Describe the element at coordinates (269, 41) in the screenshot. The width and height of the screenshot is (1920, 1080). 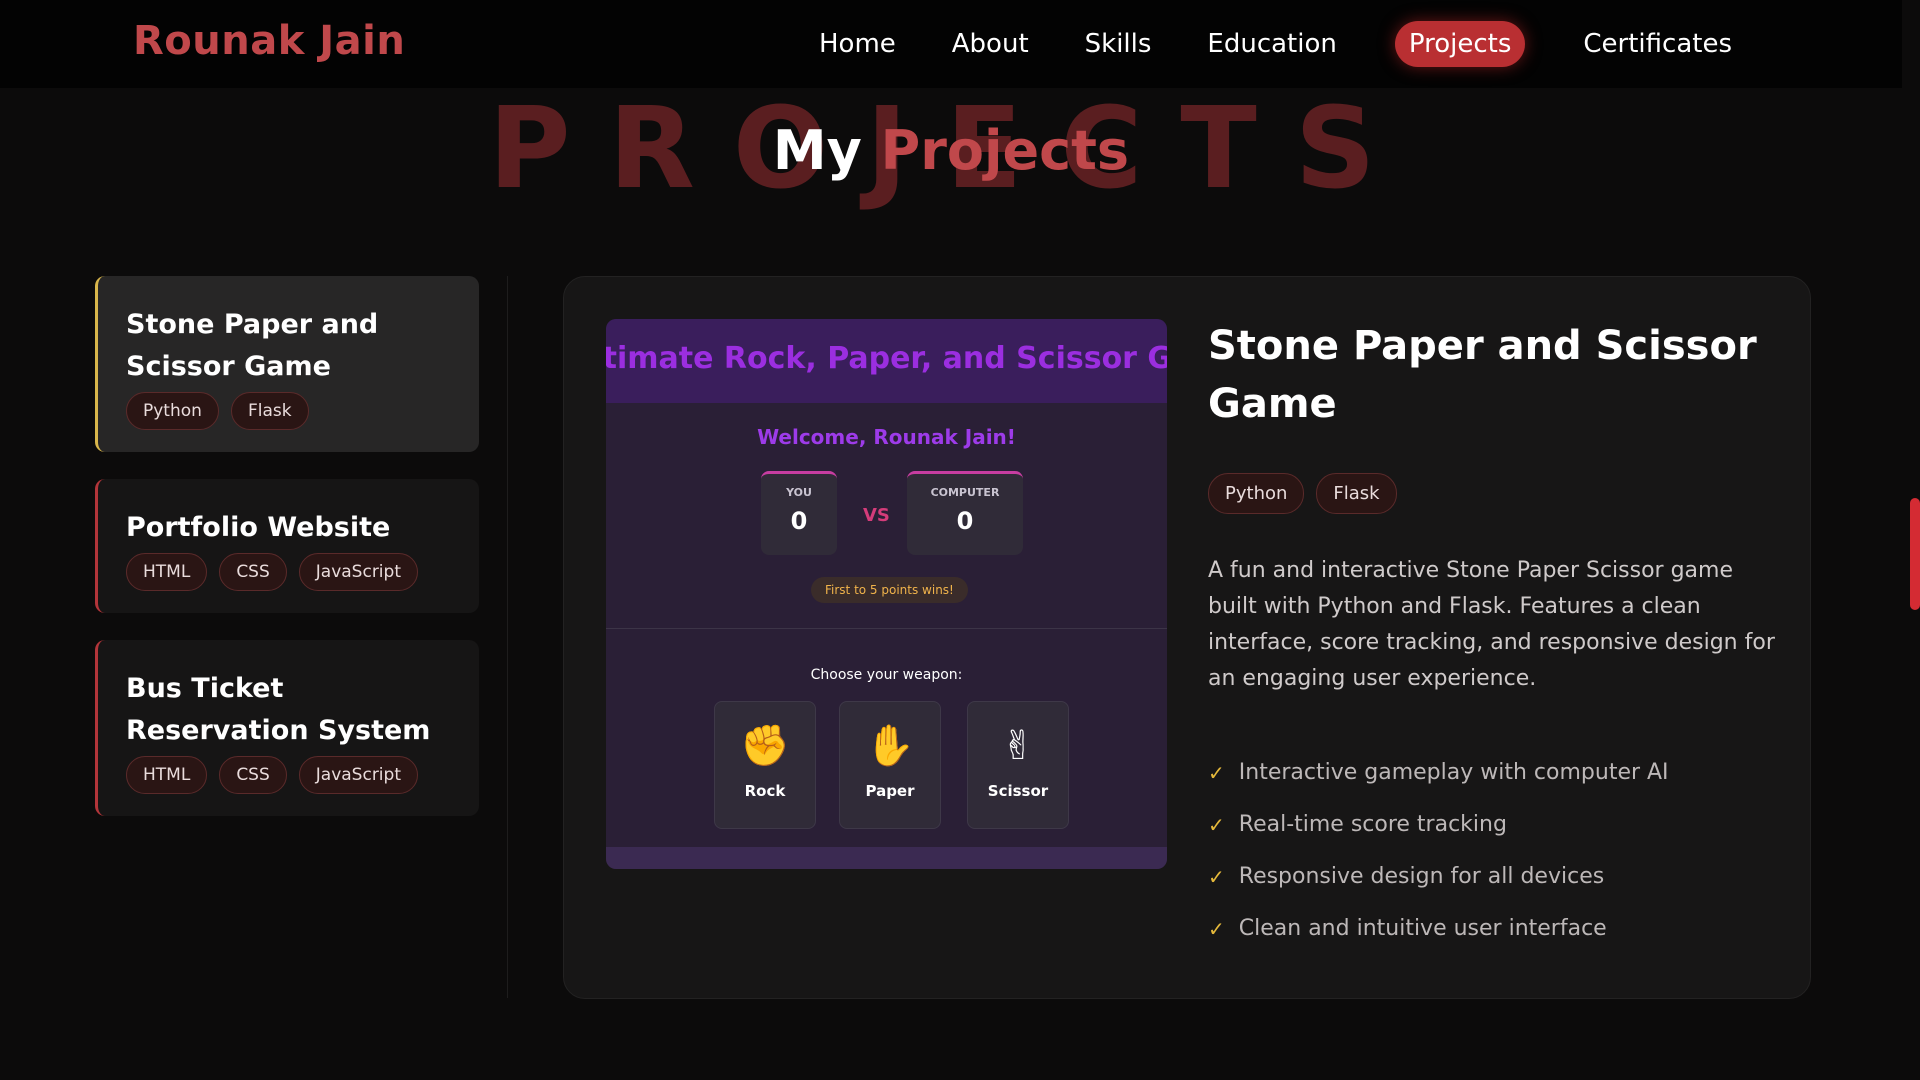
I see `brand-logo: Rounak Jain` at that location.